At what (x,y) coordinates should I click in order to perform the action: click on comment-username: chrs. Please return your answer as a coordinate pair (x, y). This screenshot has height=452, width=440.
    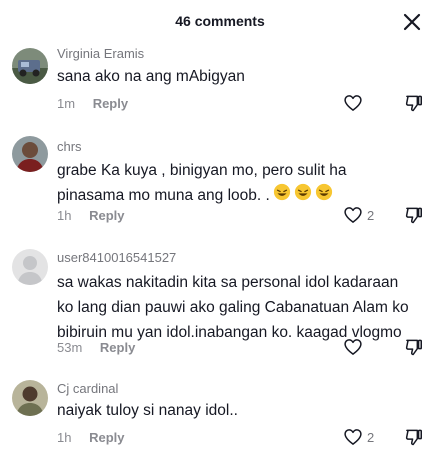
    Looking at the image, I should click on (69, 146).